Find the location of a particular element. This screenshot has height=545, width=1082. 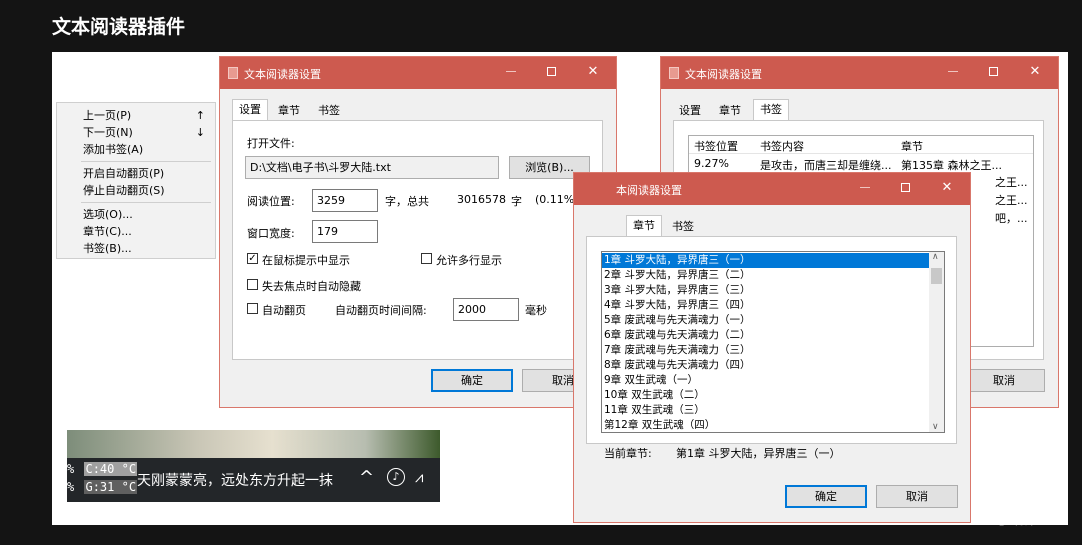

multiline-checkbox is located at coordinates (426, 258).